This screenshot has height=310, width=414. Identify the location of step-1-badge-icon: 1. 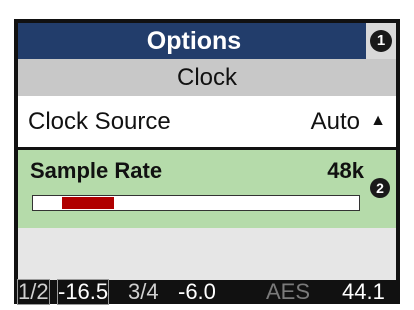
(381, 41).